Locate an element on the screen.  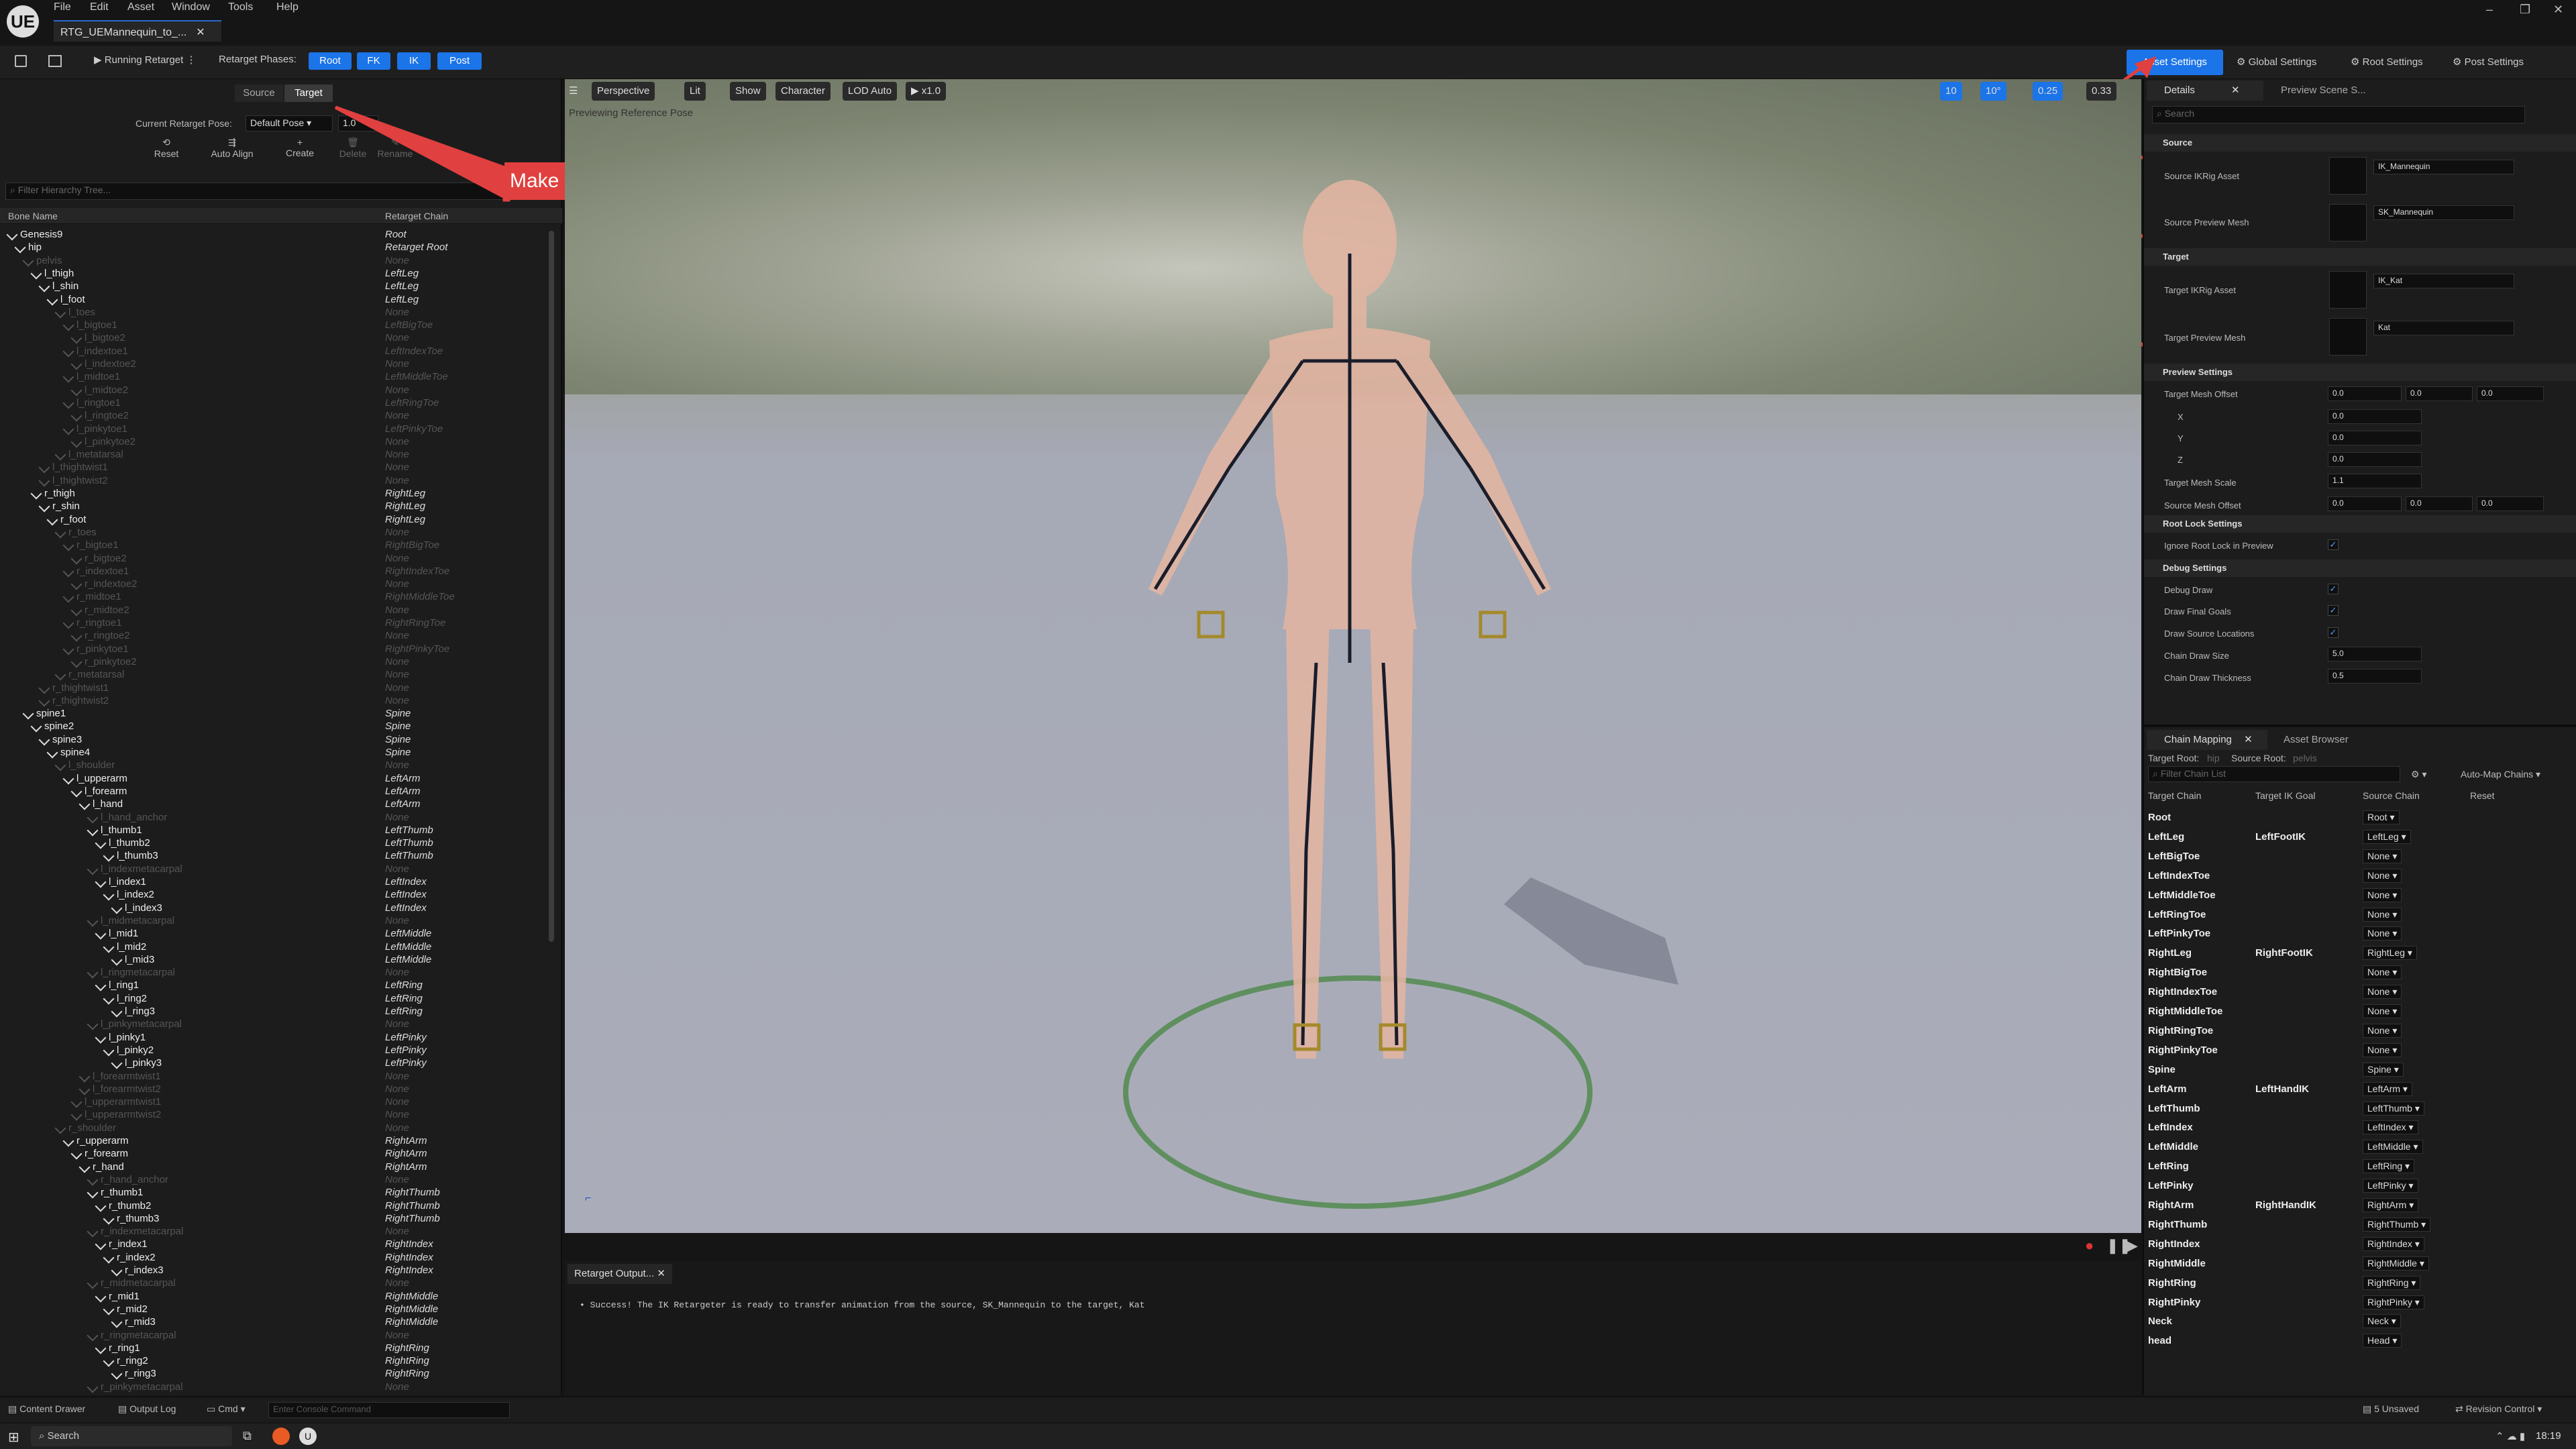
source-chain-dropdown: Neck ▾ is located at coordinates (2382, 1321).